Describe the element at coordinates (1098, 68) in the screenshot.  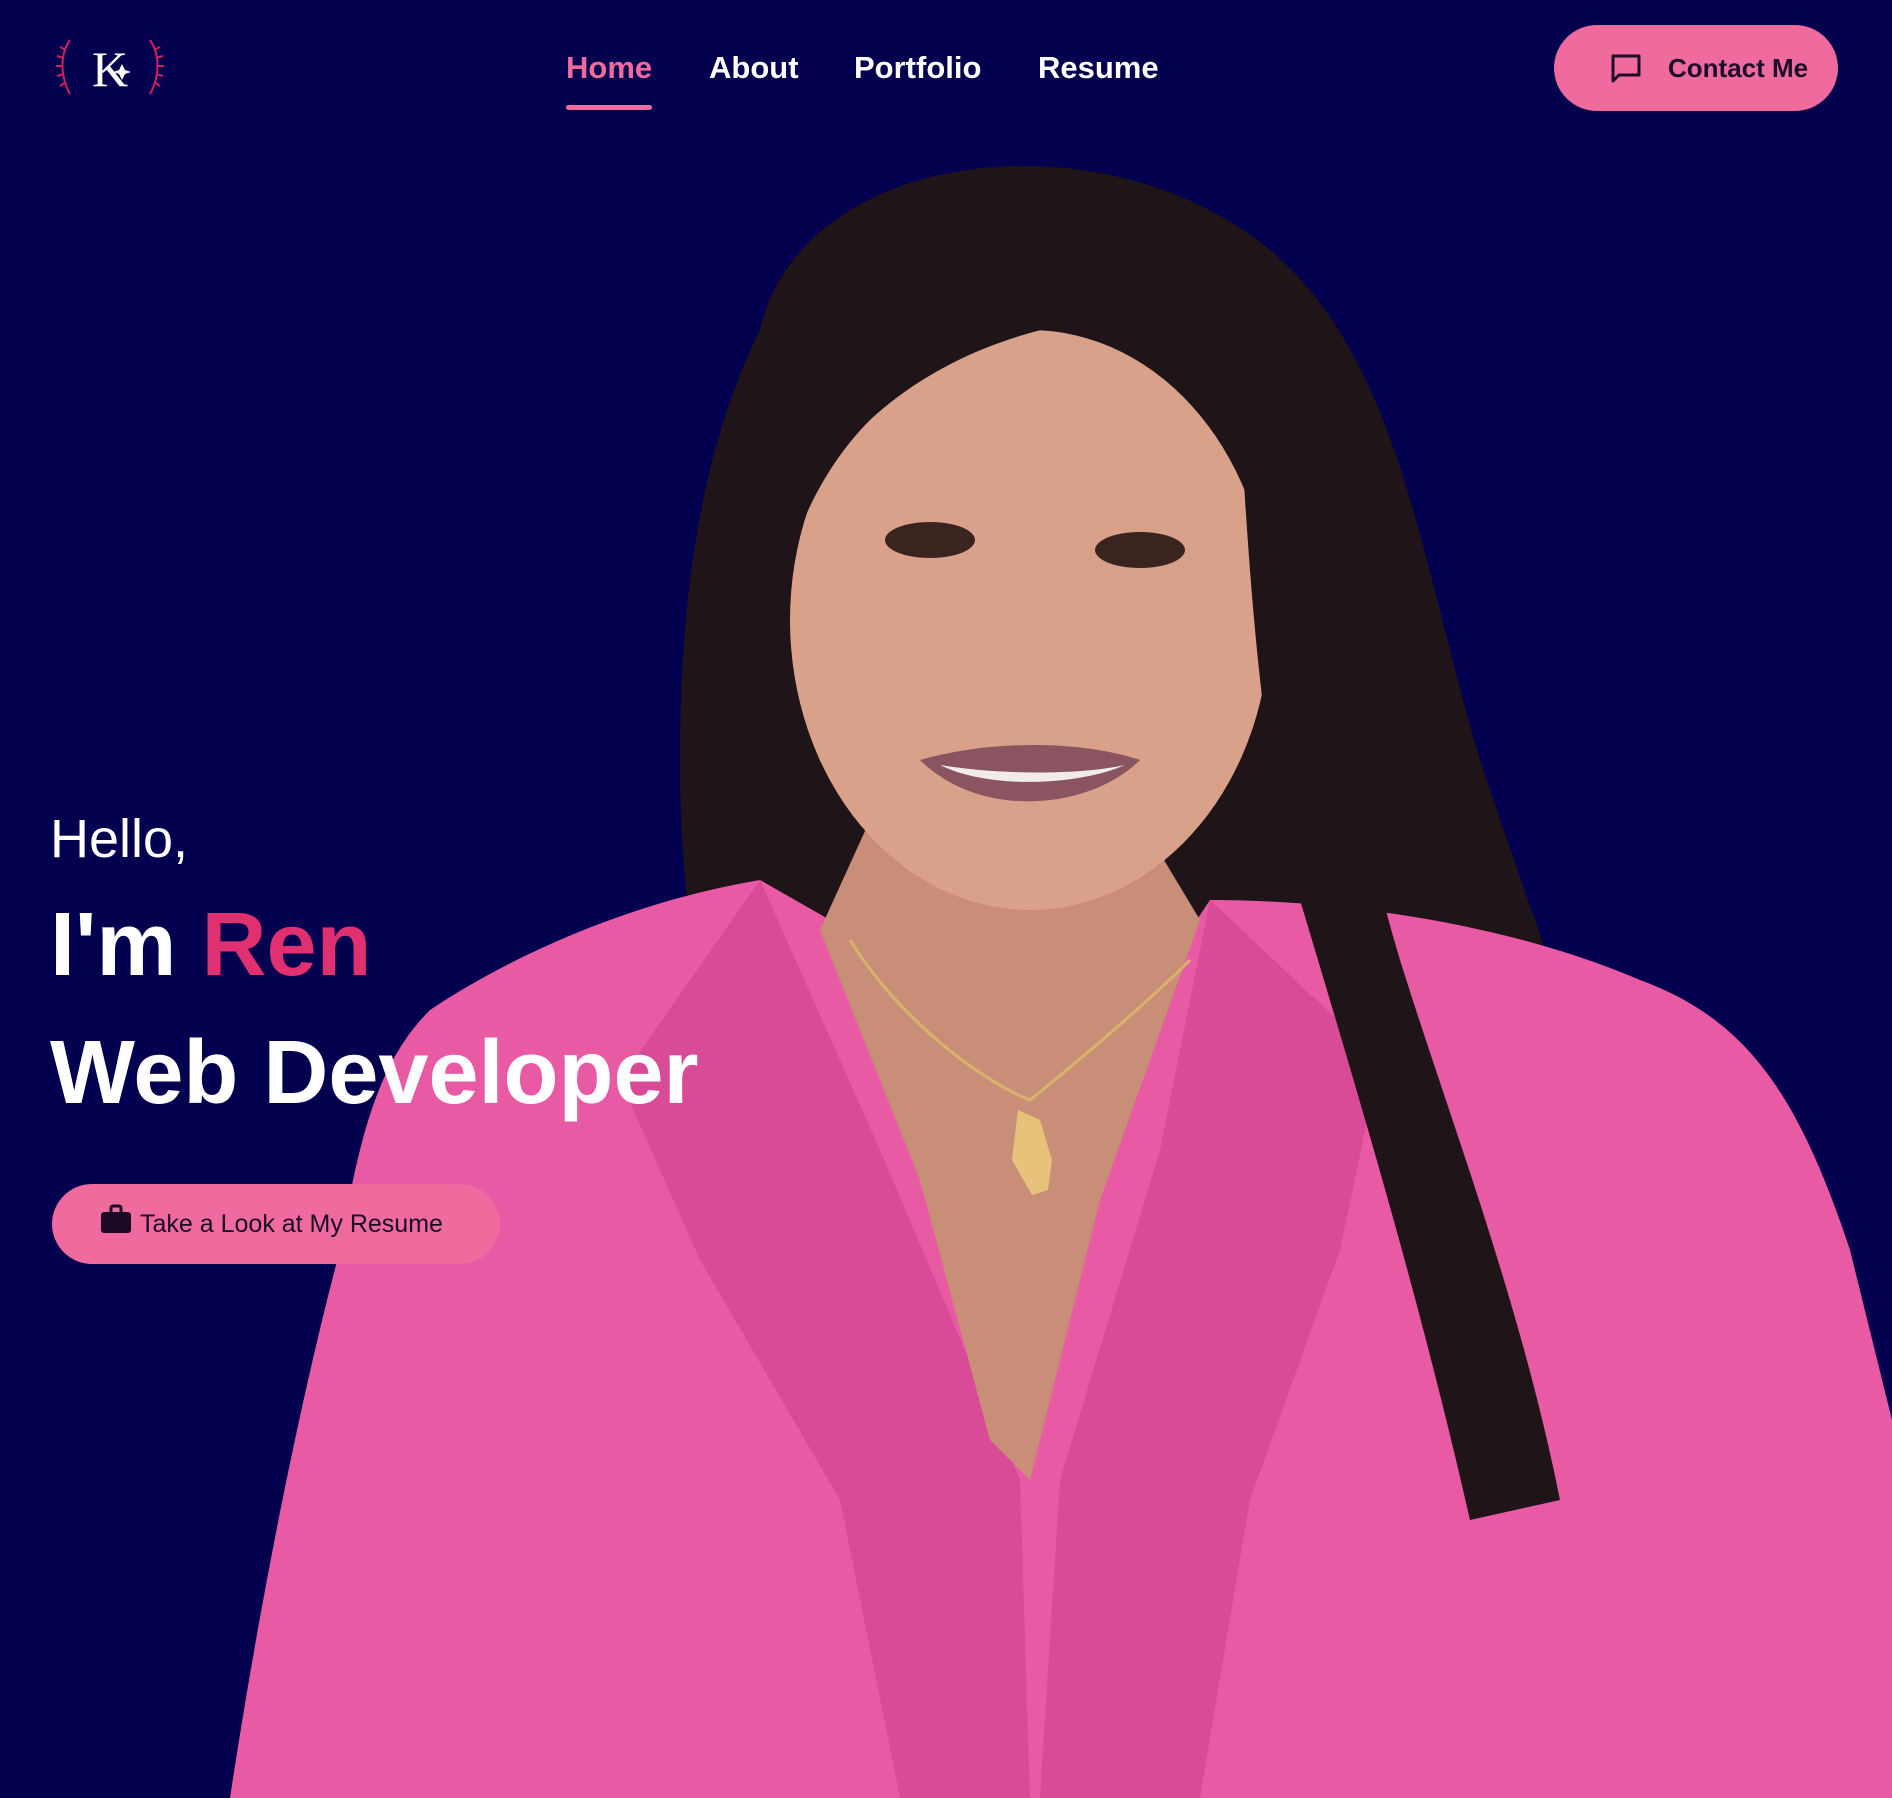
I see `nav-item-resume: Resume` at that location.